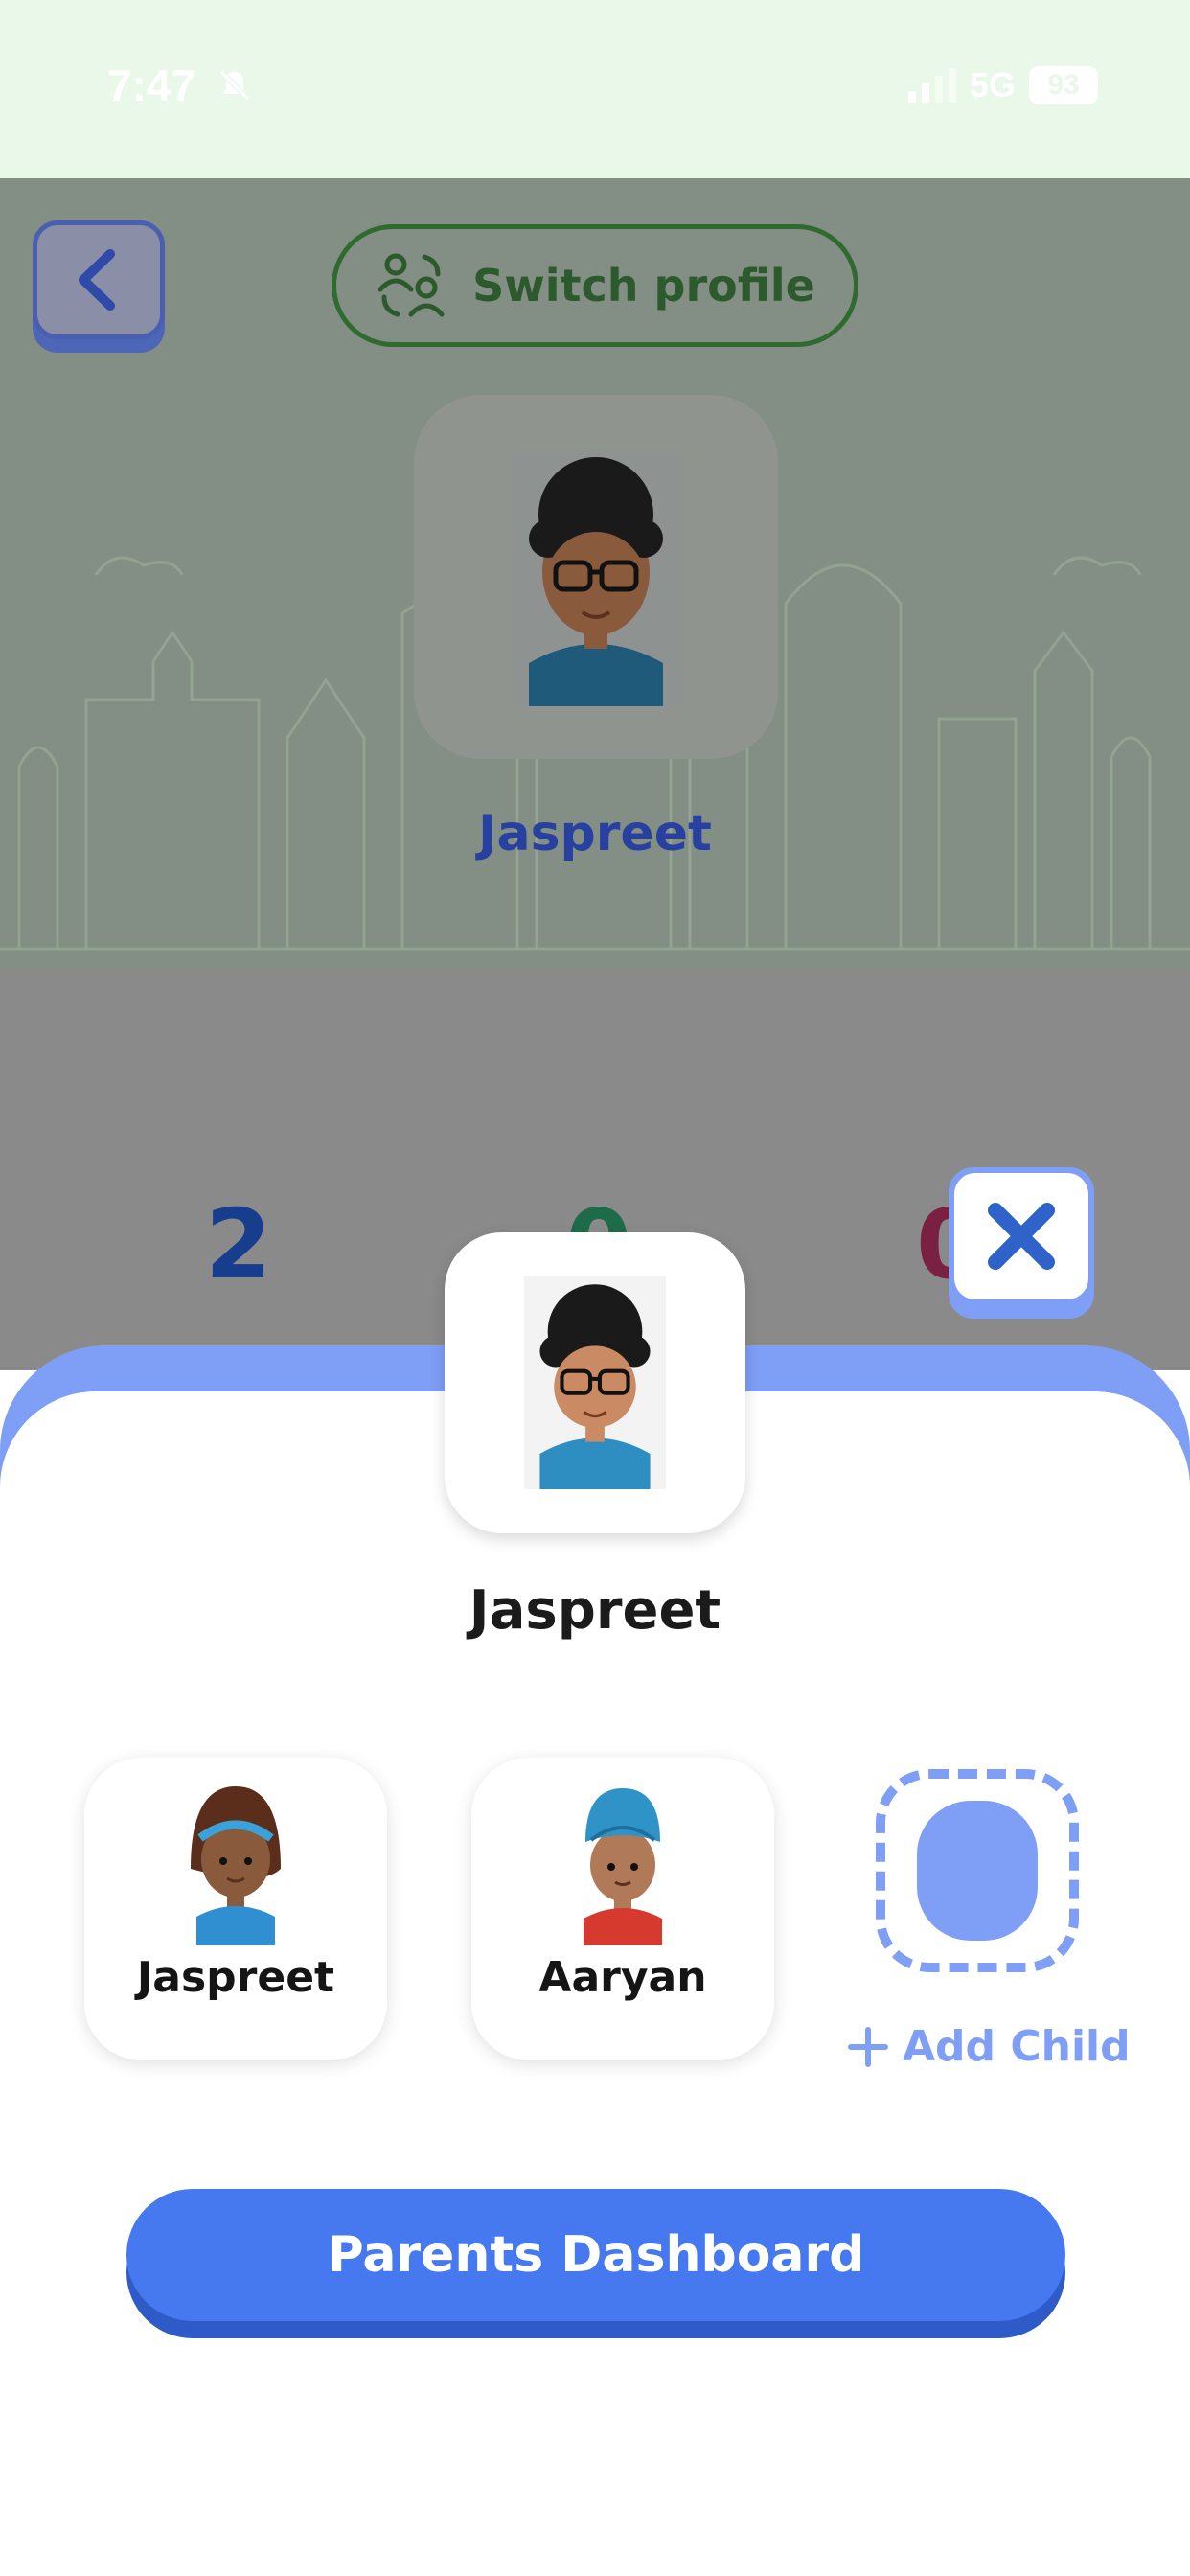  I want to click on avatar-placeholder-icon, so click(978, 1871).